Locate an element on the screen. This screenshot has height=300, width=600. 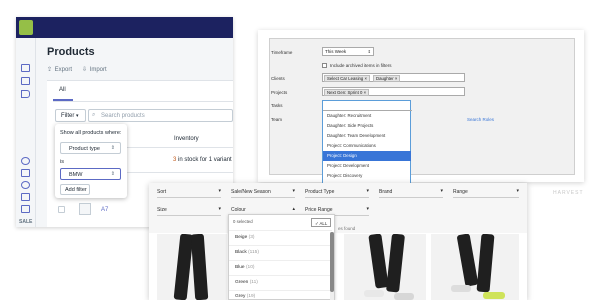
operator-label: is is located at coordinates (62, 162).